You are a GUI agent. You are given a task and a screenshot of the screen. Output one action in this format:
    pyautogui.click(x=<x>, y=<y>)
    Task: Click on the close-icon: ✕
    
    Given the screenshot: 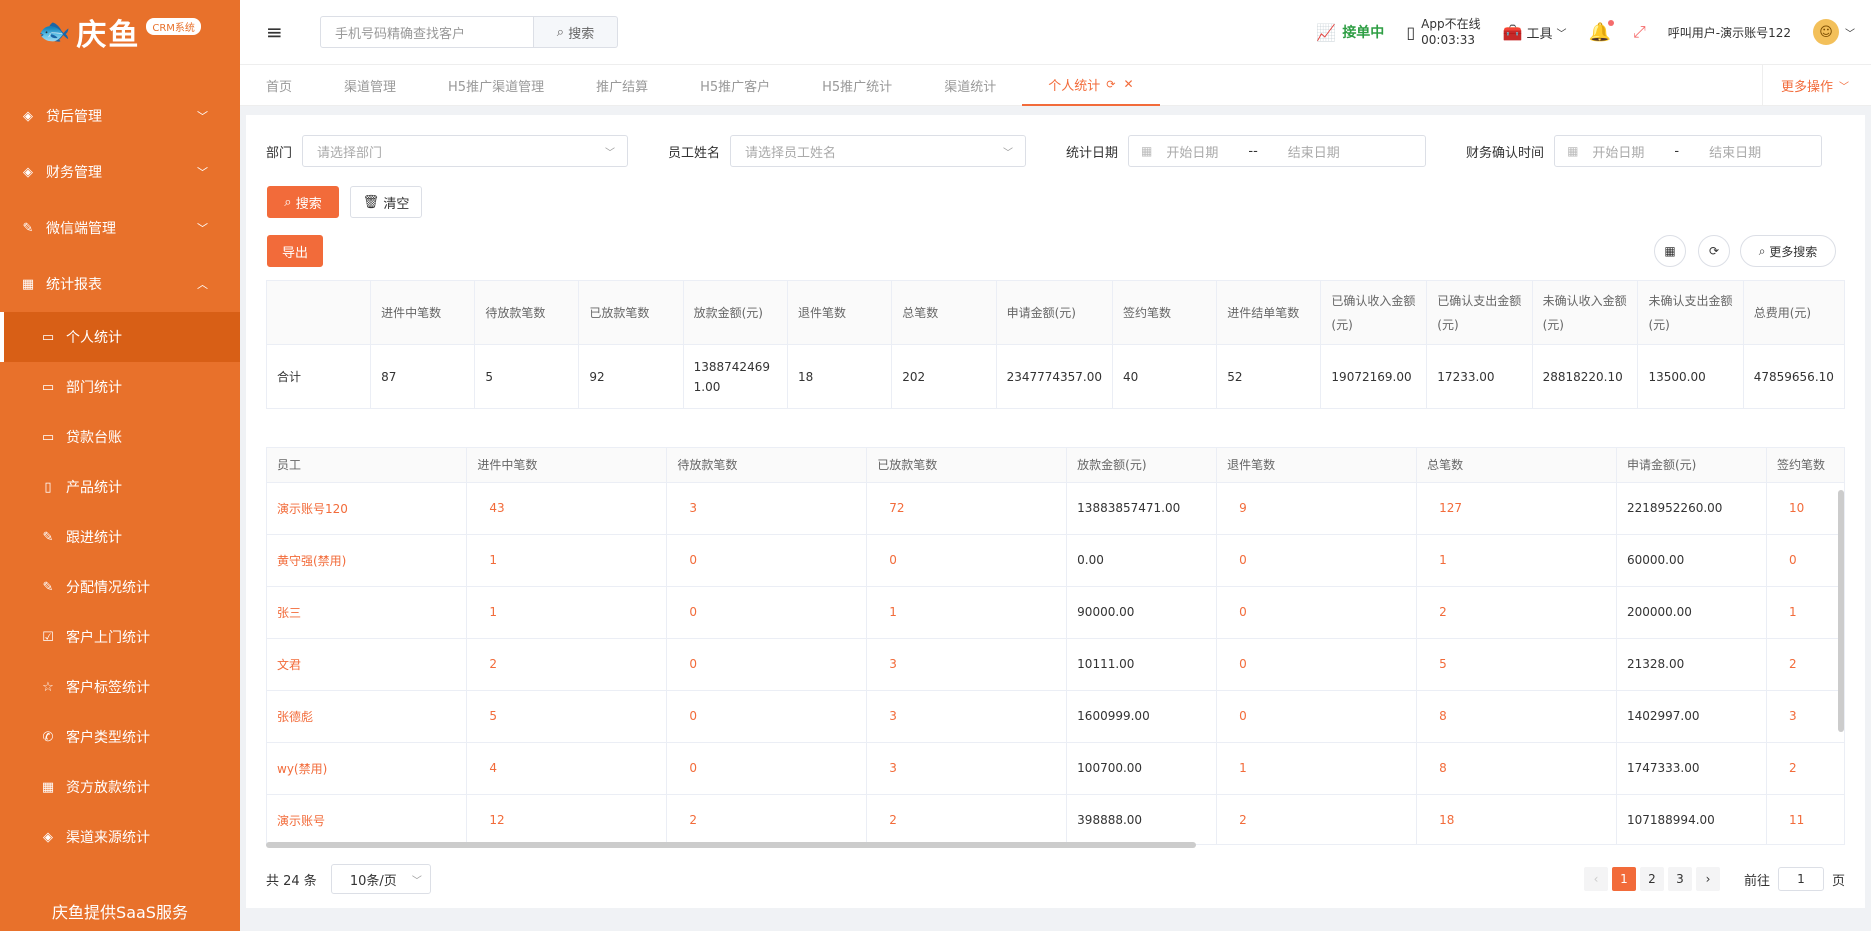 What is the action you would take?
    pyautogui.click(x=1128, y=84)
    